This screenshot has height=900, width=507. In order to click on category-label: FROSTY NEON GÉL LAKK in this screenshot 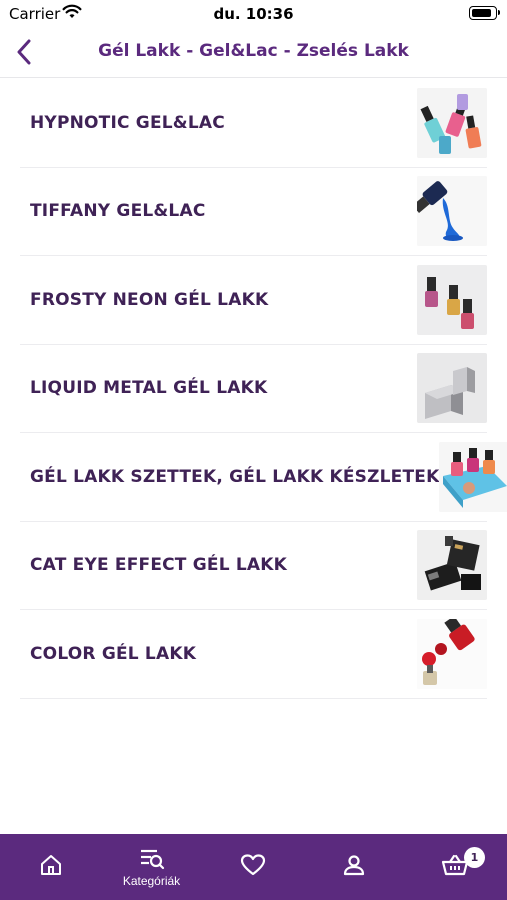, I will do `click(149, 299)`.